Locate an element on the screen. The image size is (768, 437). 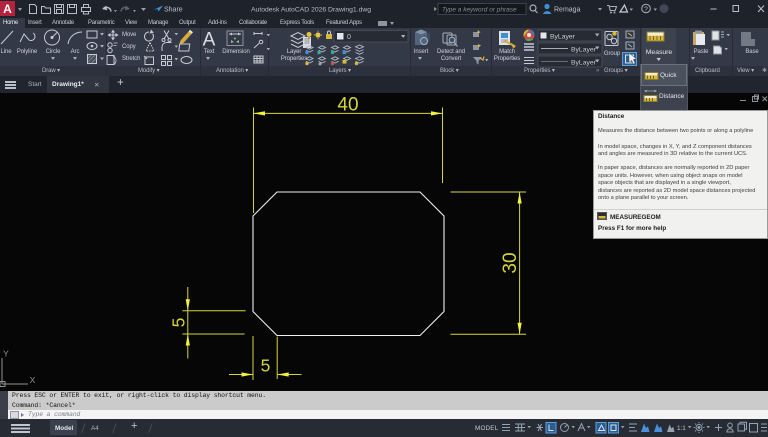
svg-text: Y is located at coordinates (6, 354).